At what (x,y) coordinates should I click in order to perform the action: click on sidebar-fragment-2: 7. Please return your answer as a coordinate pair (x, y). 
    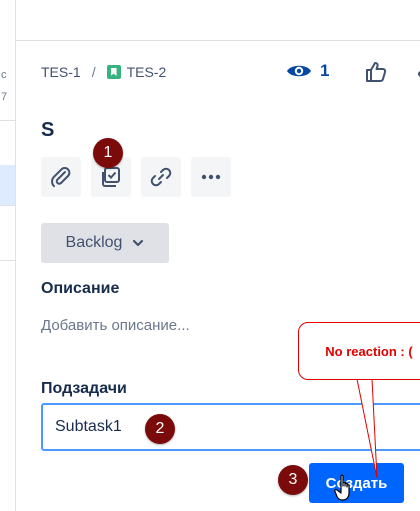
    Looking at the image, I should click on (4, 97).